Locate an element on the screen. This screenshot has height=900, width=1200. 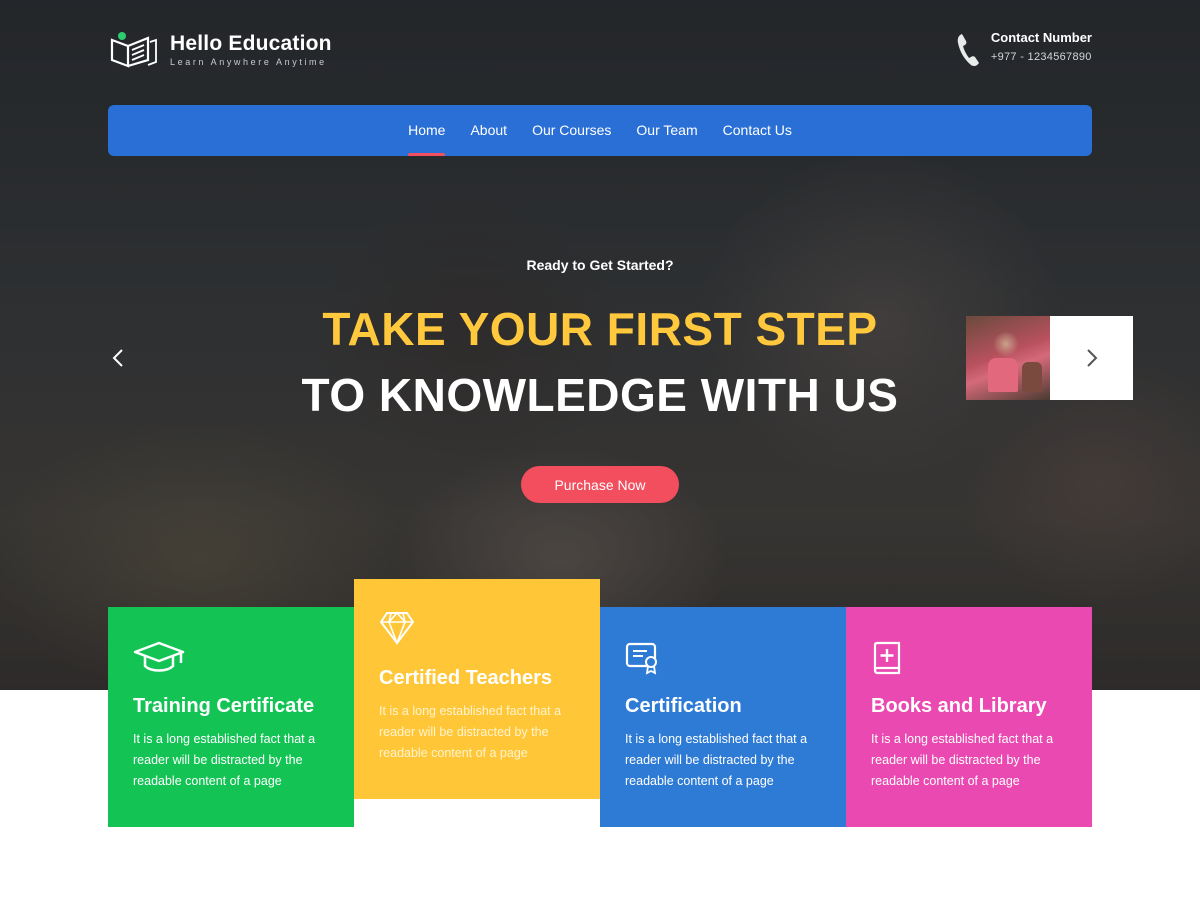
nav-item-home: Home is located at coordinates (427, 130).